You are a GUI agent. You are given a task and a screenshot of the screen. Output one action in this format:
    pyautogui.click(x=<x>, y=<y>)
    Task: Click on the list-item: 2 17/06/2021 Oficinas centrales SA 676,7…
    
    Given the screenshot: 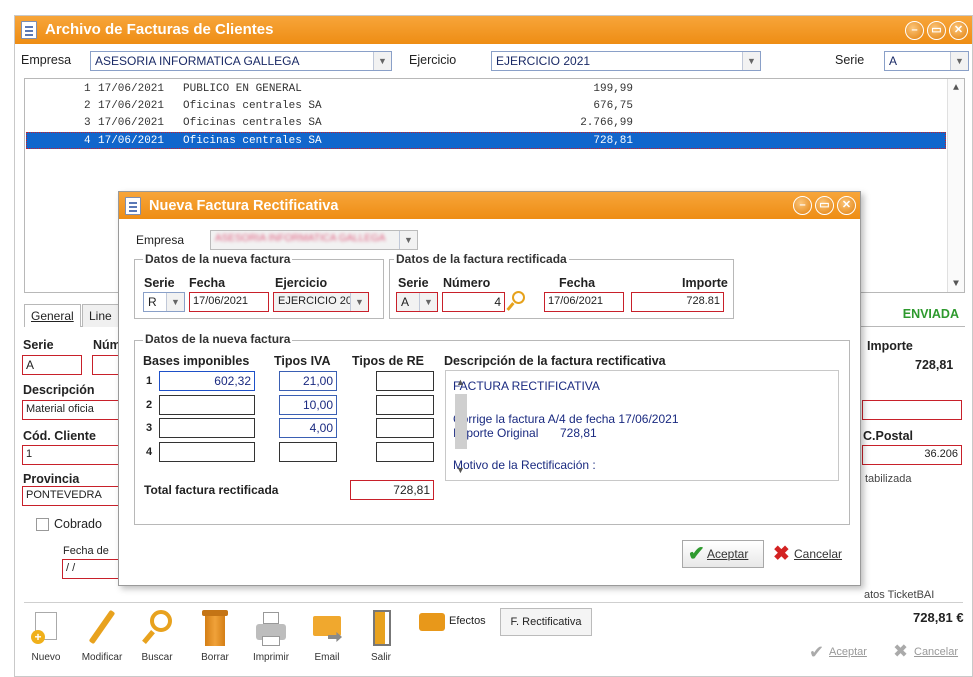 What is the action you would take?
    pyautogui.click(x=486, y=106)
    